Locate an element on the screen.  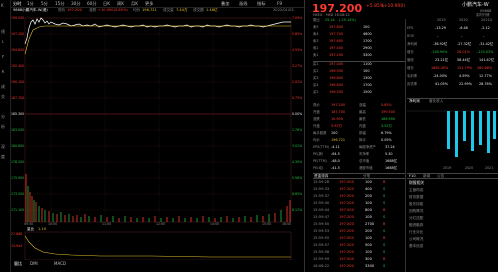
tab-f10: F10 is located at coordinates (412, 176).